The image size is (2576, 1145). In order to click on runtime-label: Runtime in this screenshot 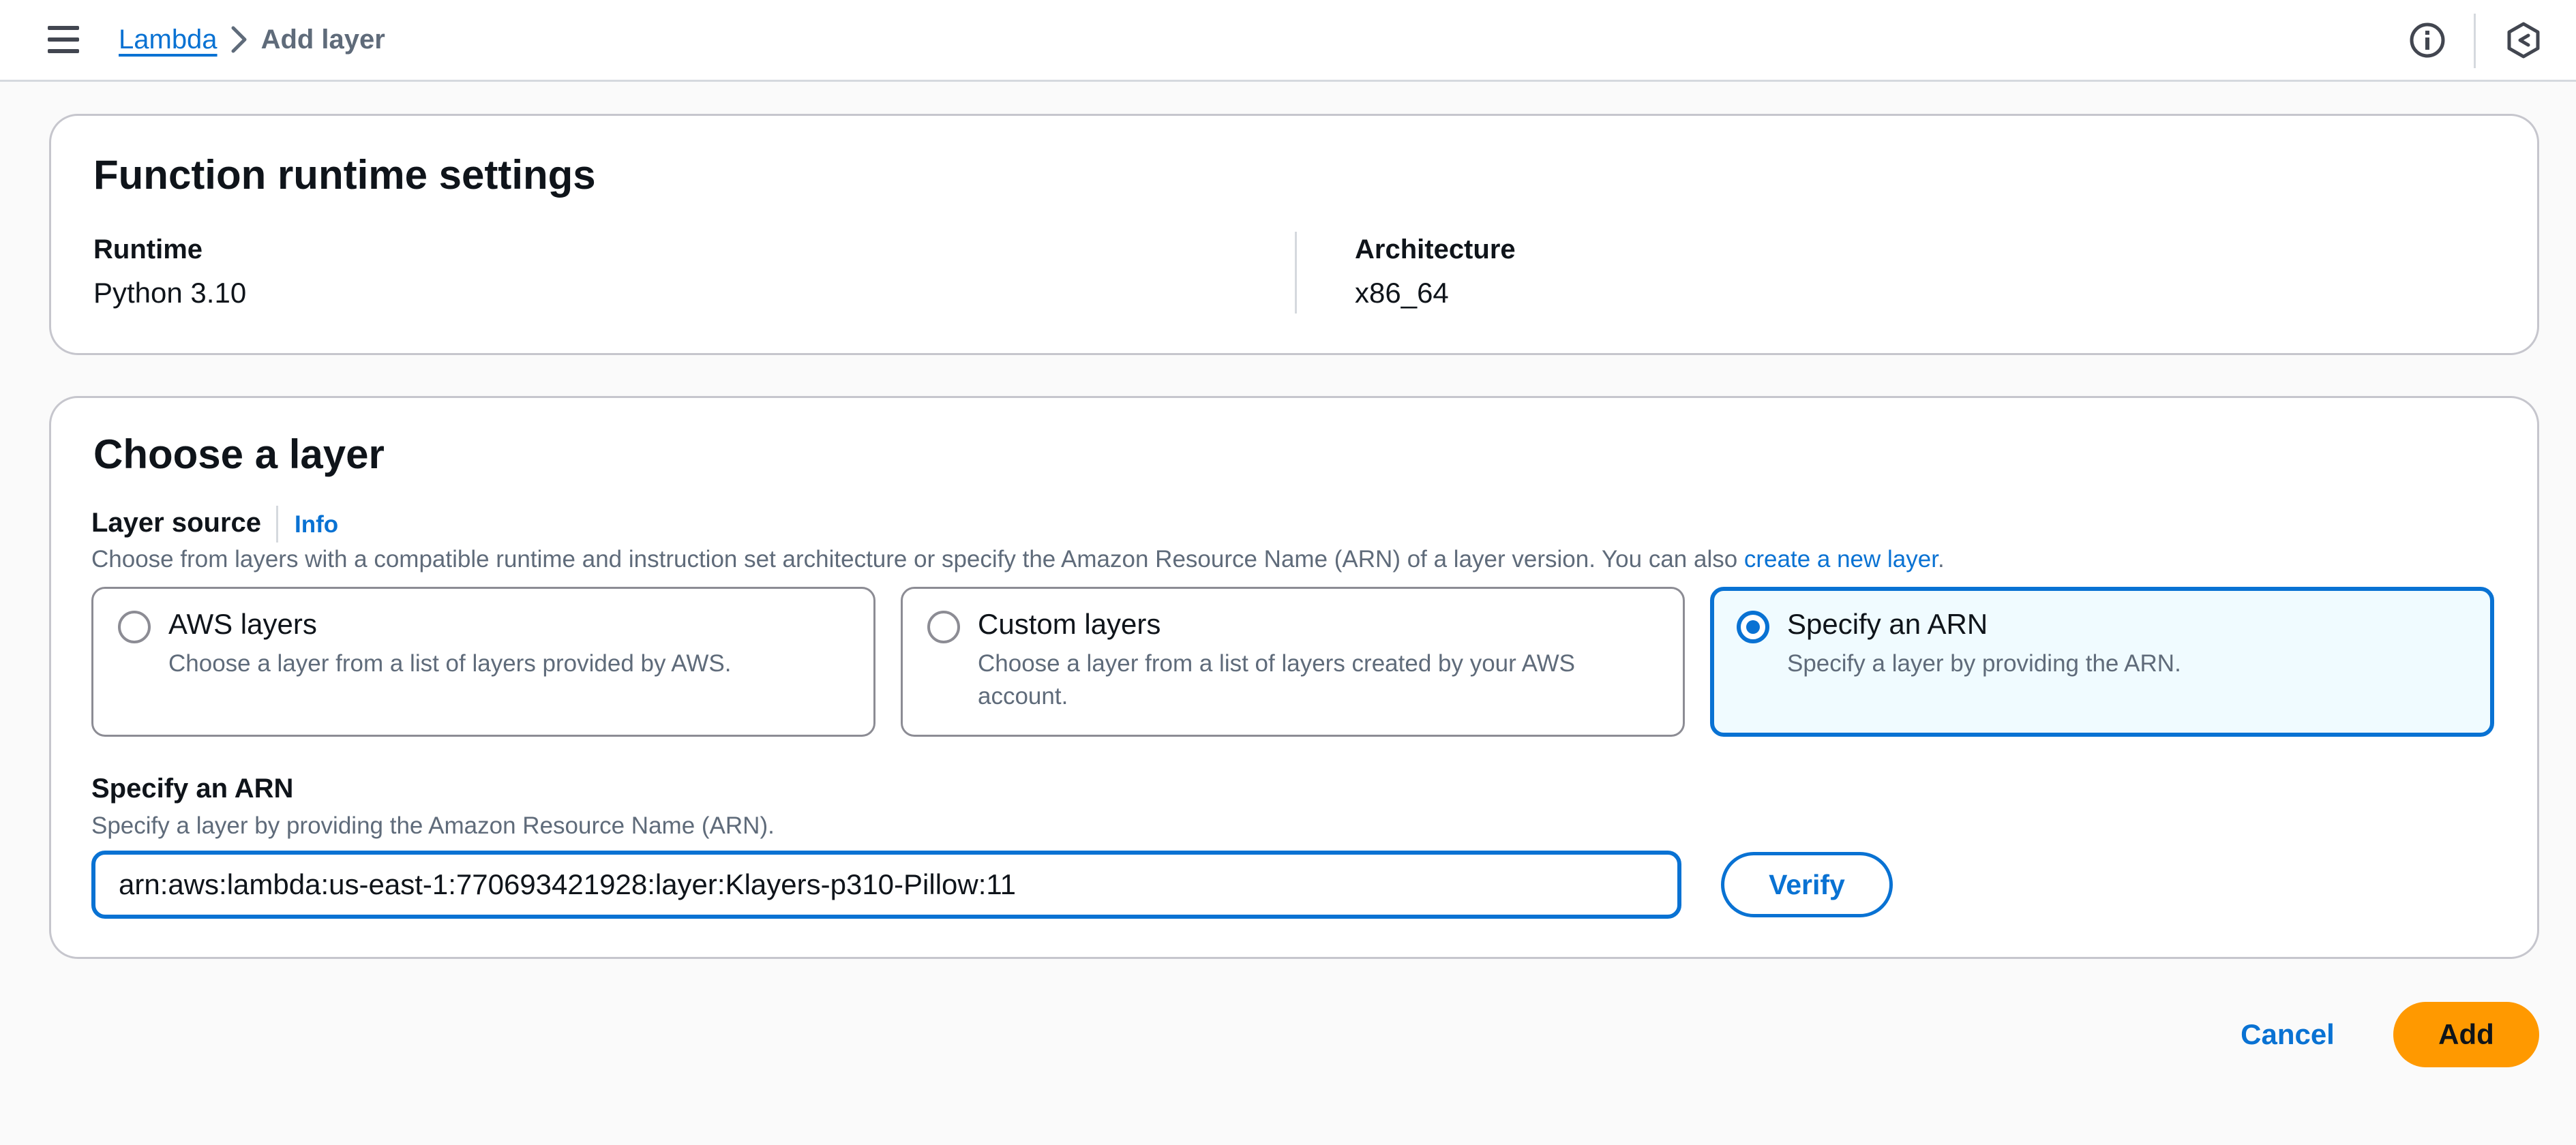, I will do `click(148, 249)`.